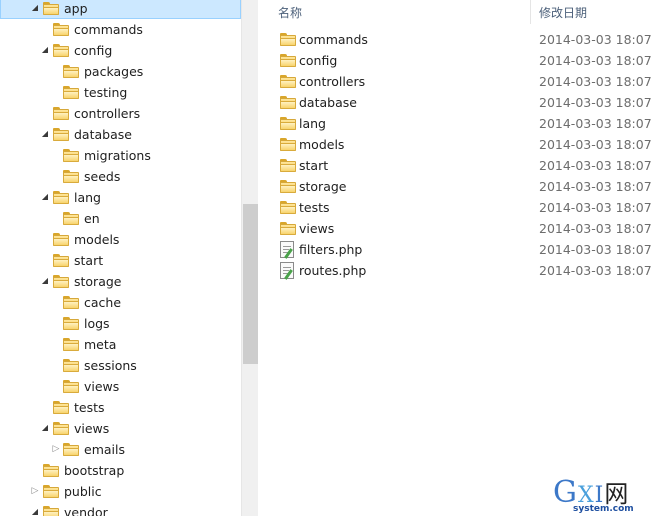 This screenshot has height=516, width=654. What do you see at coordinates (120, 197) in the screenshot?
I see `tree-item-lang: ◢ lang` at bounding box center [120, 197].